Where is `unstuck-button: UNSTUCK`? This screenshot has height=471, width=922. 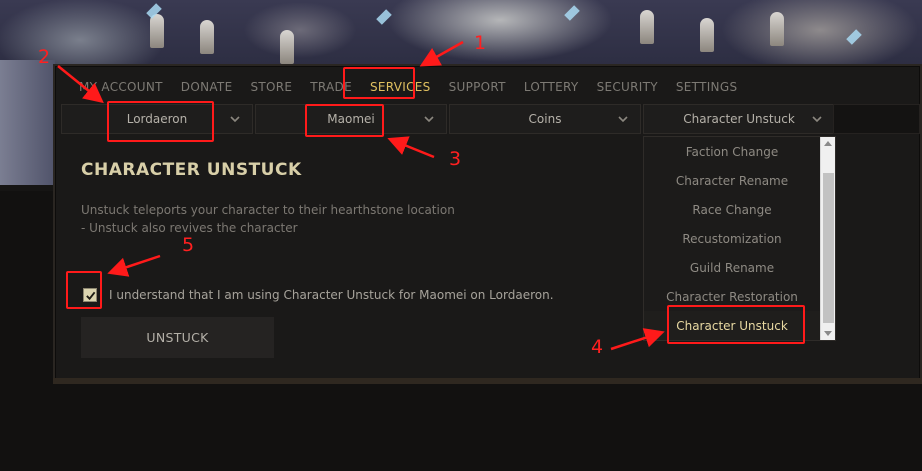 unstuck-button: UNSTUCK is located at coordinates (177, 337).